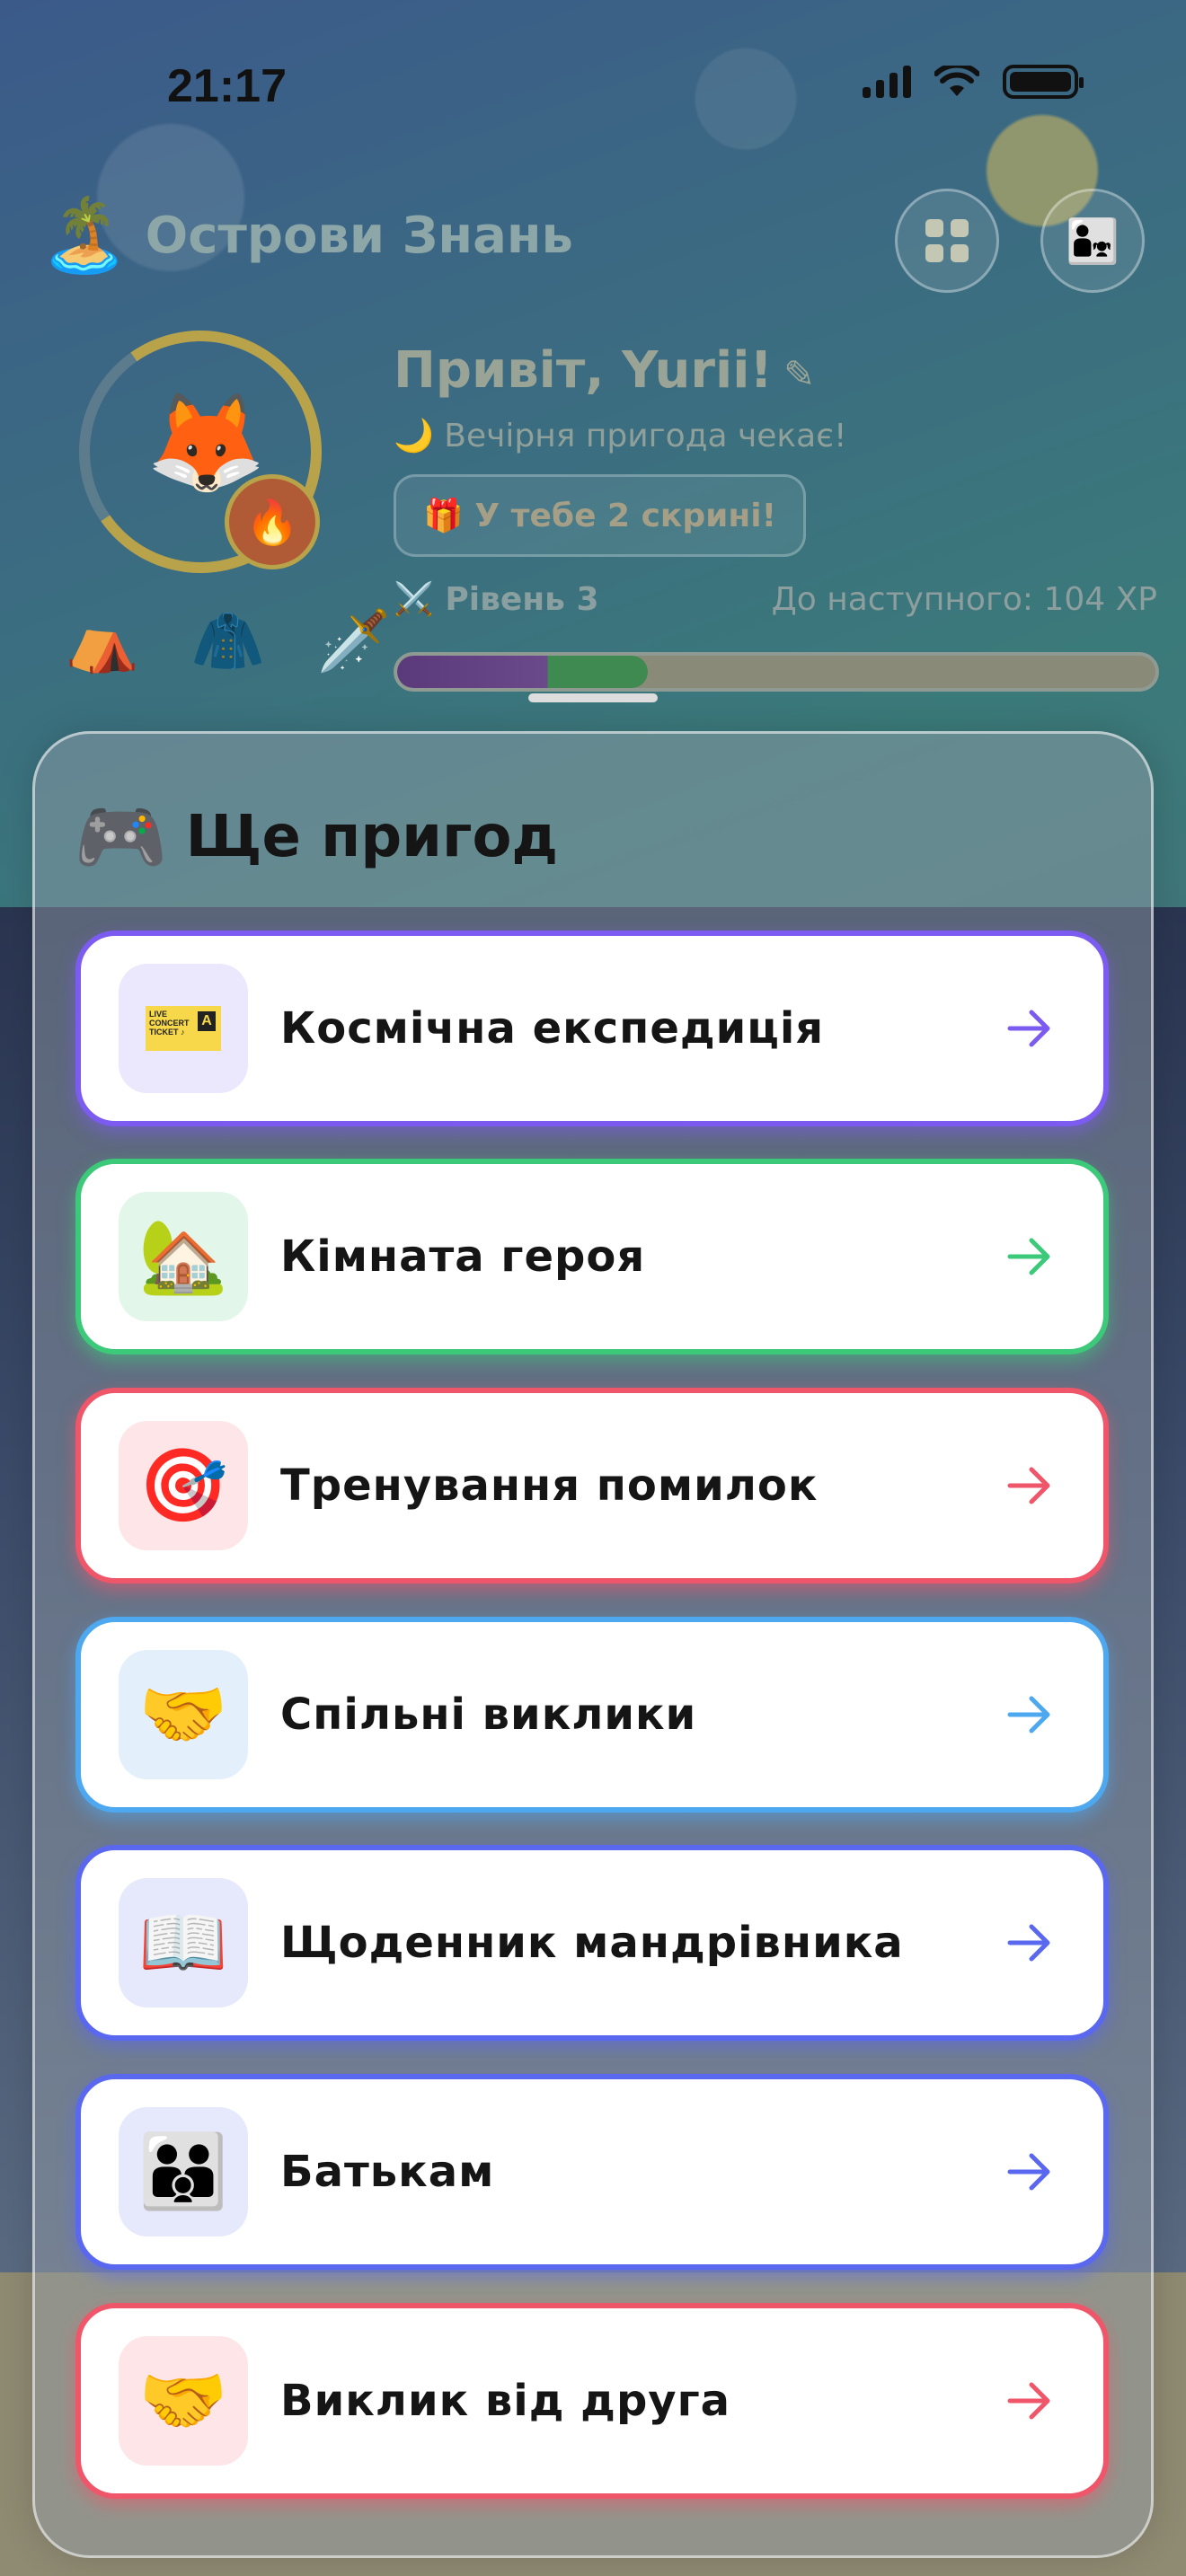 The image size is (1186, 2576). I want to click on helmet-icon: ⛺, so click(102, 641).